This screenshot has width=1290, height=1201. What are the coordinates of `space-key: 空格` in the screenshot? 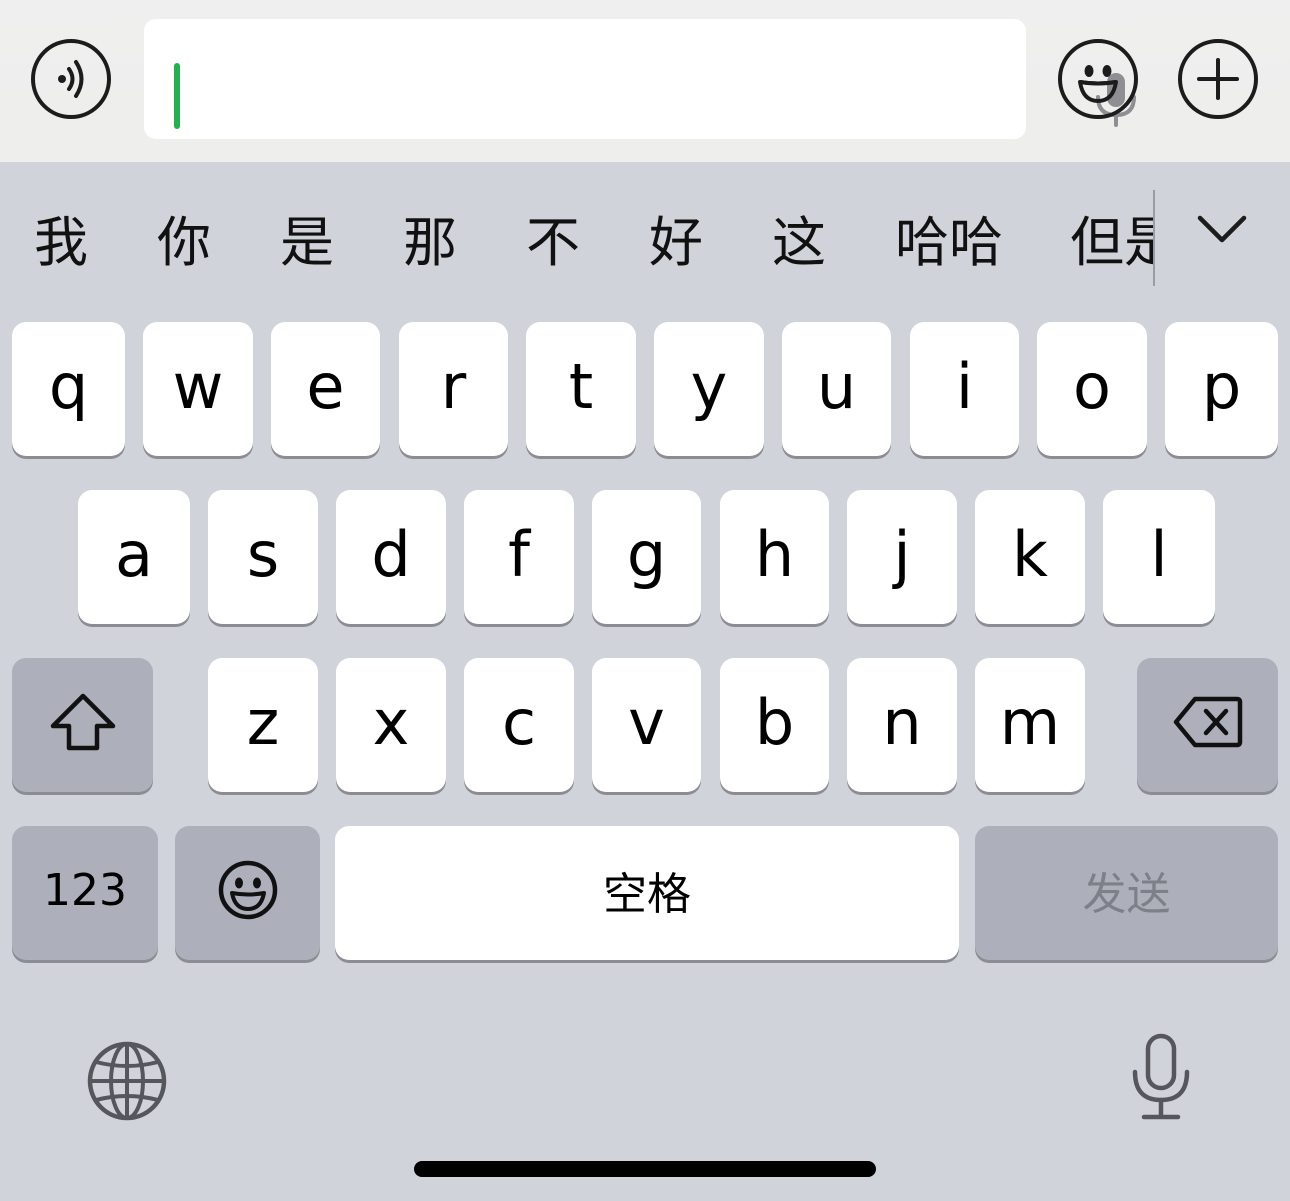 It's located at (647, 893).